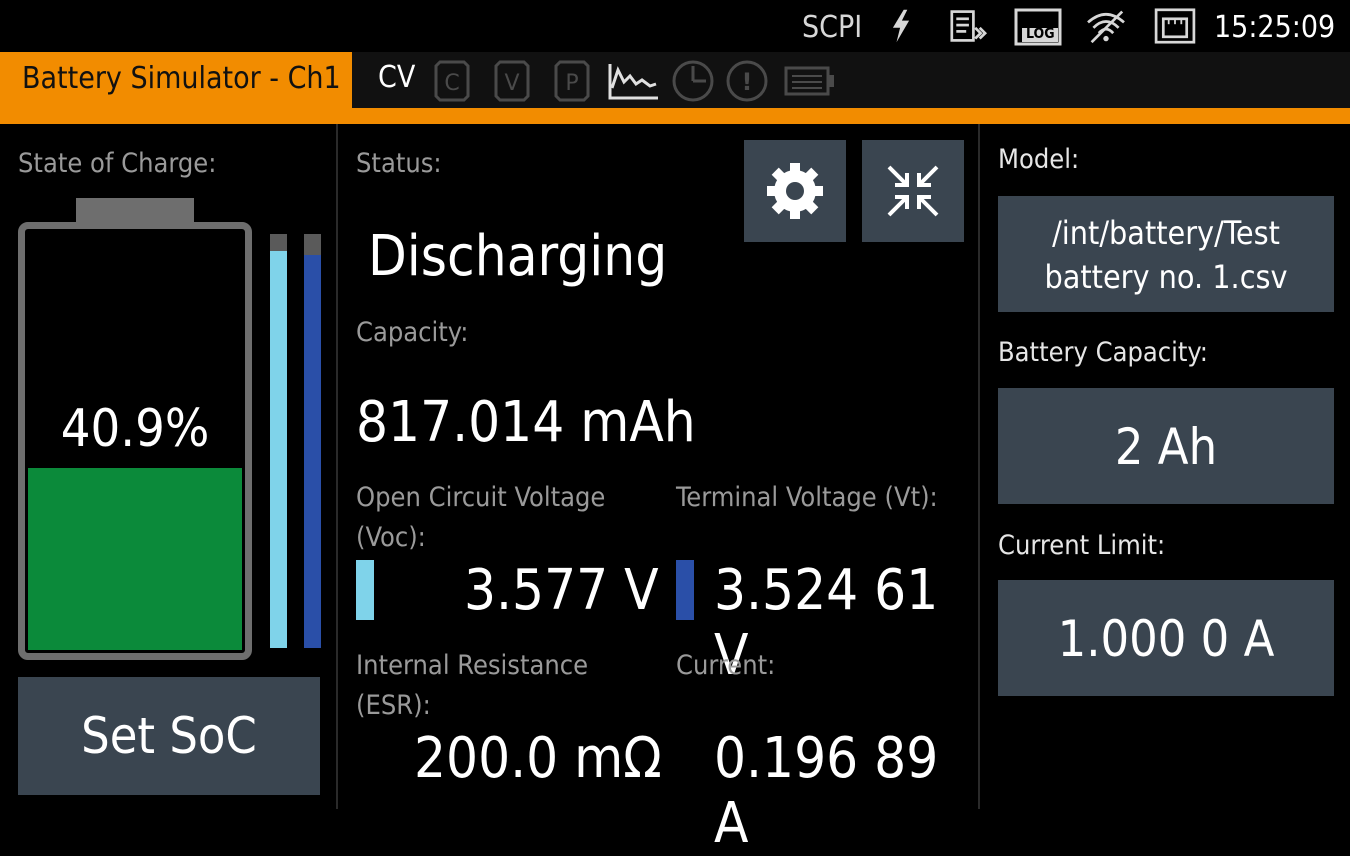 This screenshot has width=1350, height=856. I want to click on vt-level-track, so click(312, 441).